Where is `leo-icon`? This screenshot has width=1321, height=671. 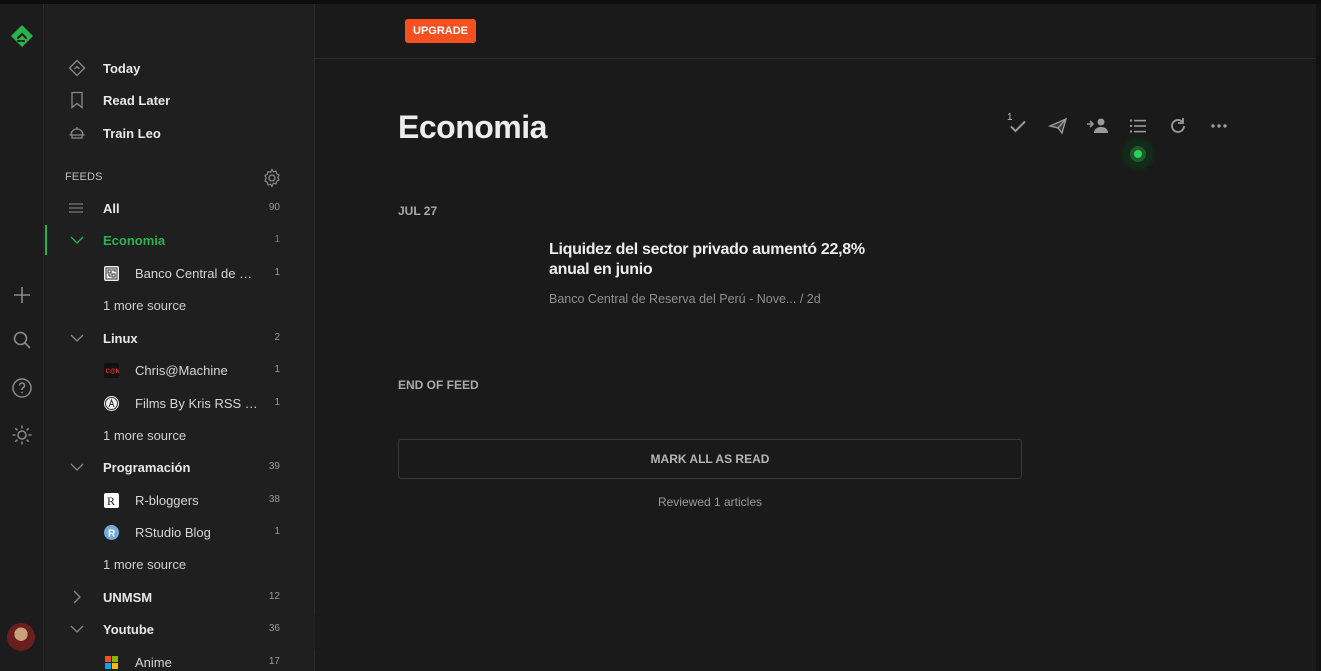
leo-icon is located at coordinates (77, 133).